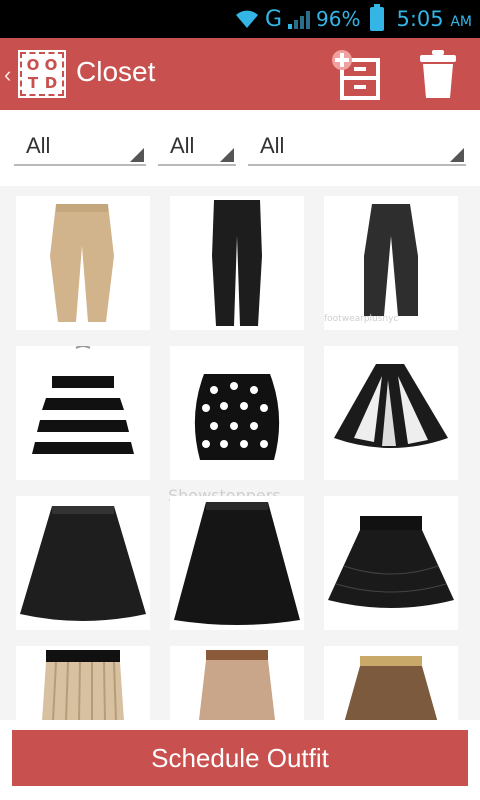 The width and height of the screenshot is (480, 800). I want to click on closet-item-beige-trousers, so click(83, 263).